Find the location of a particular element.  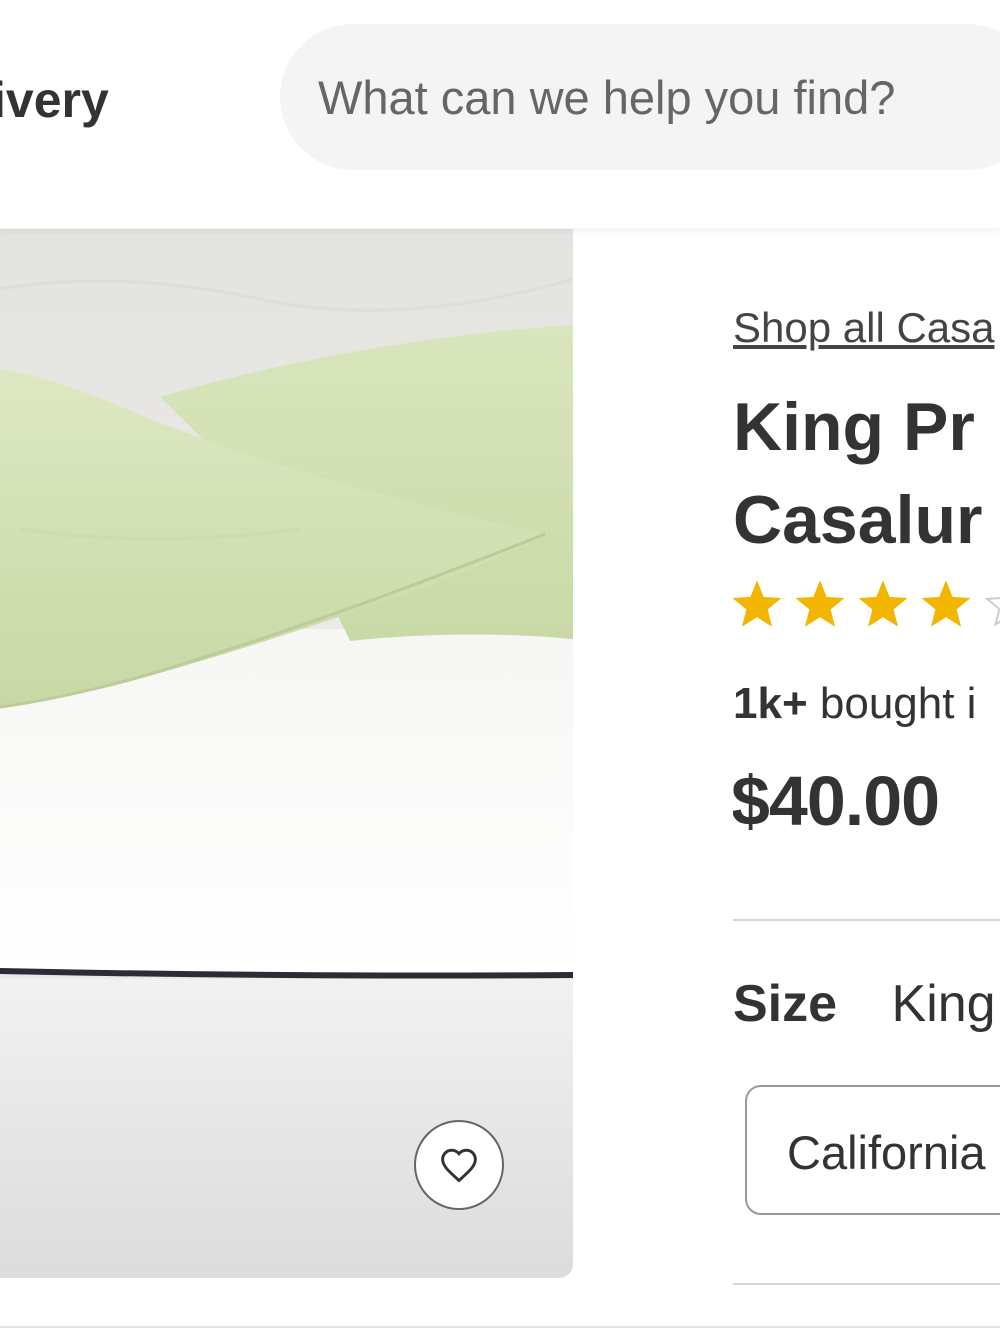

search-input: What can we help you find? is located at coordinates (640, 97).